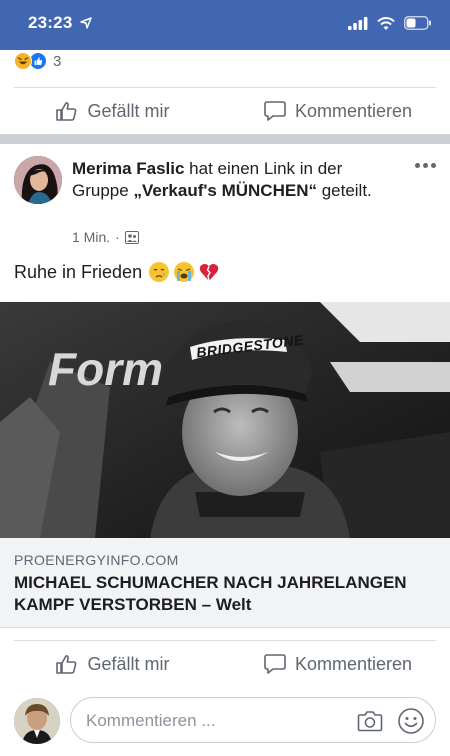 The width and height of the screenshot is (450, 756). I want to click on wifi-icon, so click(386, 23).